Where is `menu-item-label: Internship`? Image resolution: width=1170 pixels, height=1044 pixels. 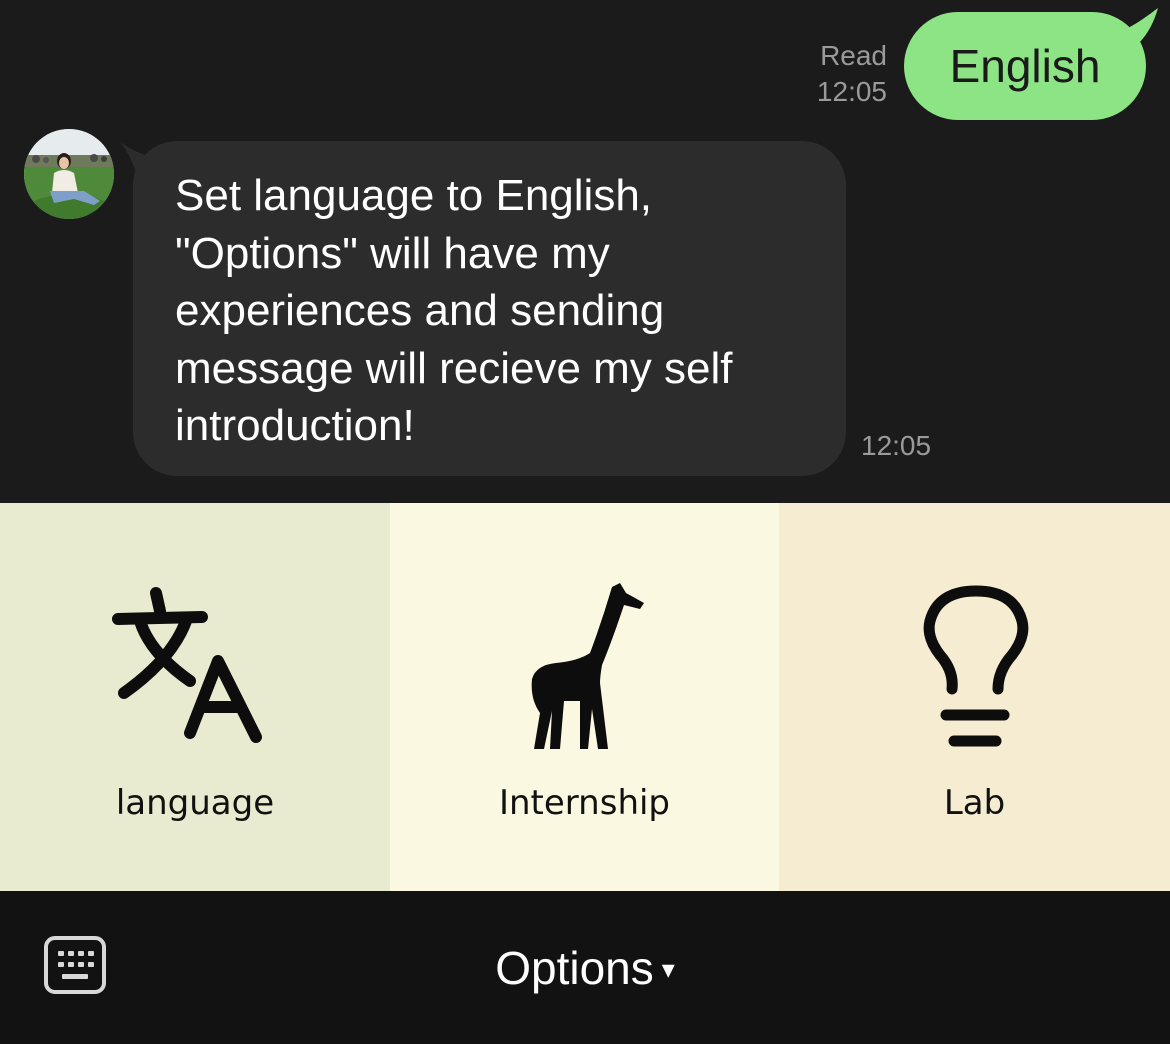
menu-item-label: Internship is located at coordinates (584, 803).